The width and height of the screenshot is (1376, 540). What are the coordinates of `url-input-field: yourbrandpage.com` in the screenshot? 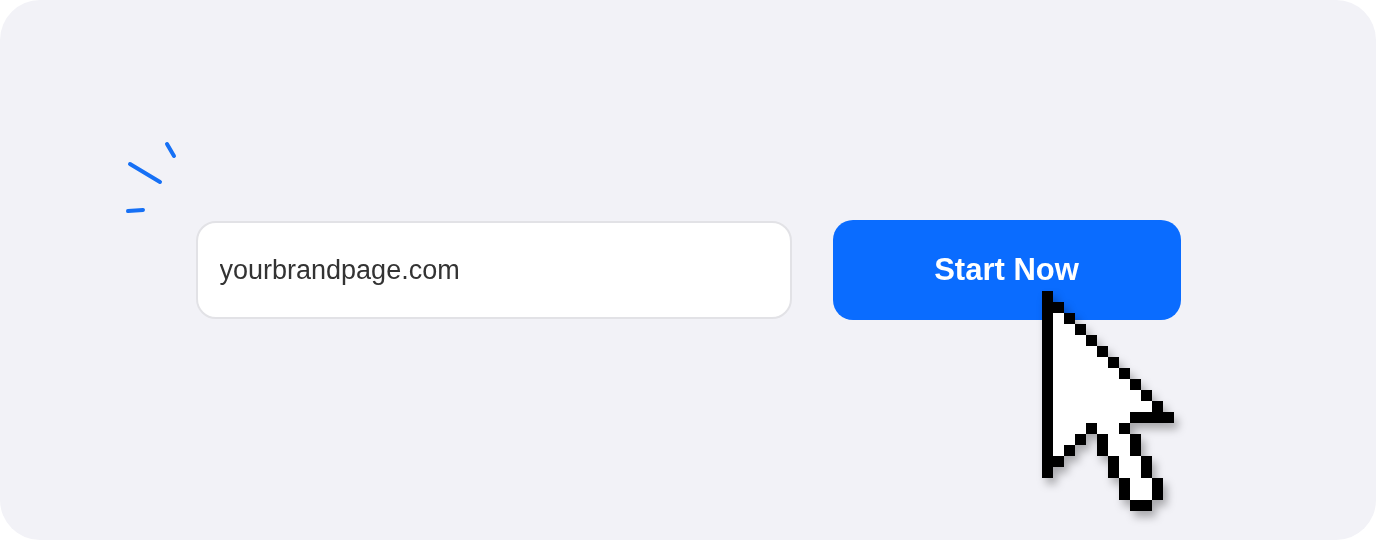 It's located at (493, 270).